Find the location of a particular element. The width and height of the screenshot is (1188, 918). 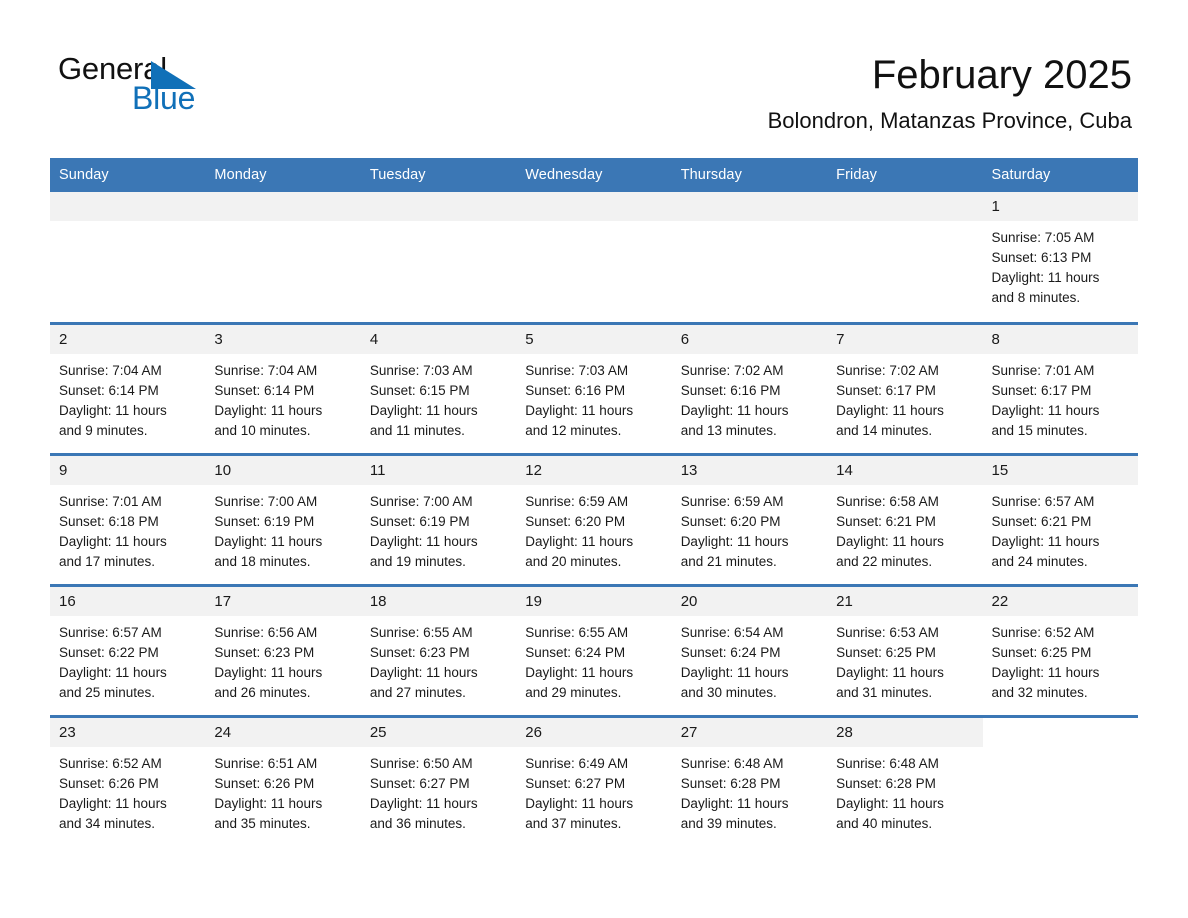

generalblue-logo: General Blue is located at coordinates (158, 88).